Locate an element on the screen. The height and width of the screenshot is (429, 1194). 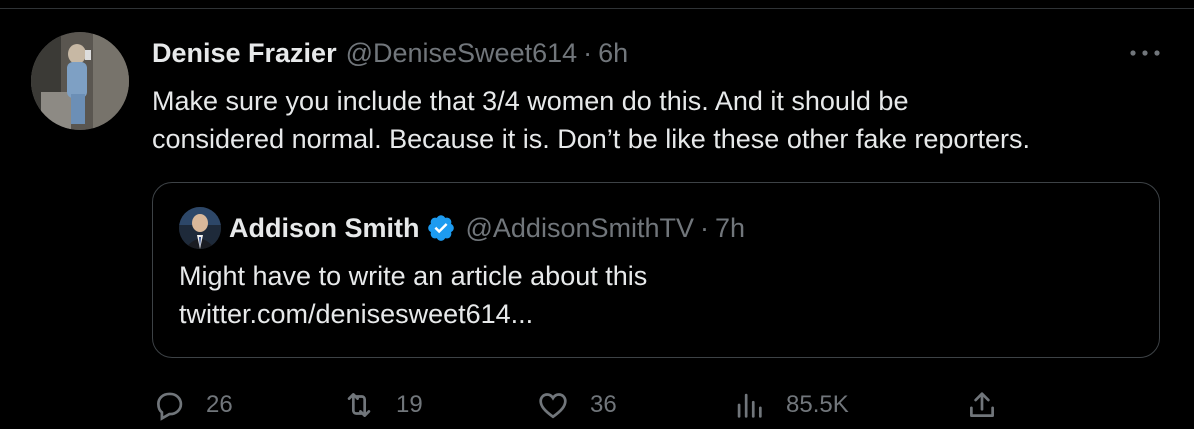
quoted-author-name: Addison Smith is located at coordinates (324, 228).